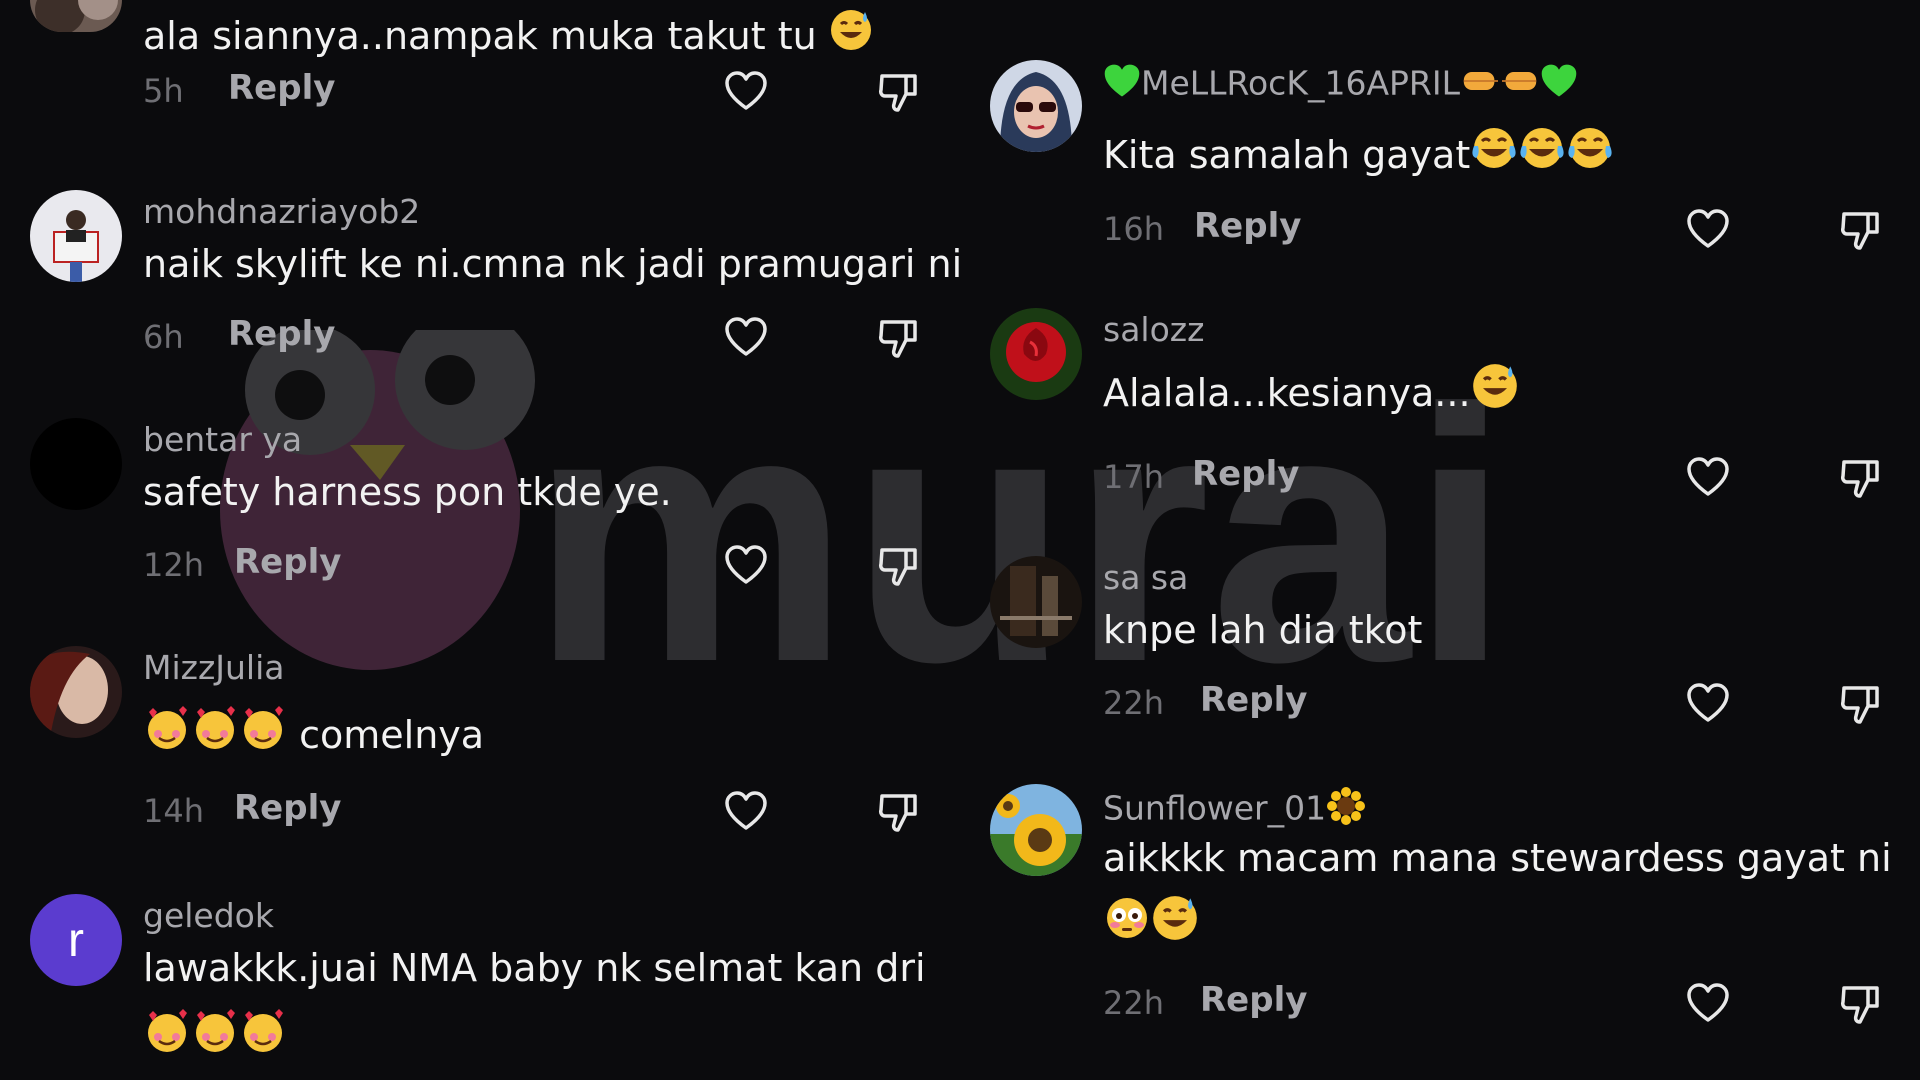 This screenshot has width=1920, height=1080. I want to click on comment-text: Kita samalah gayat, so click(1498, 157).